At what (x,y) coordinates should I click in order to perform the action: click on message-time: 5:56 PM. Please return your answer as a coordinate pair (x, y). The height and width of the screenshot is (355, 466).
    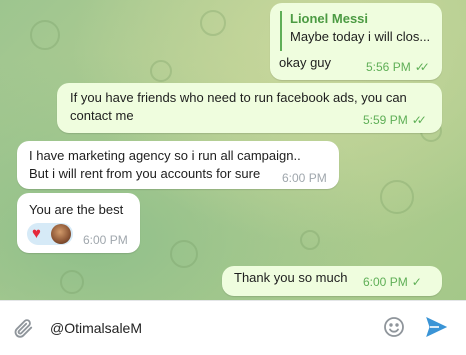
    Looking at the image, I should click on (388, 67).